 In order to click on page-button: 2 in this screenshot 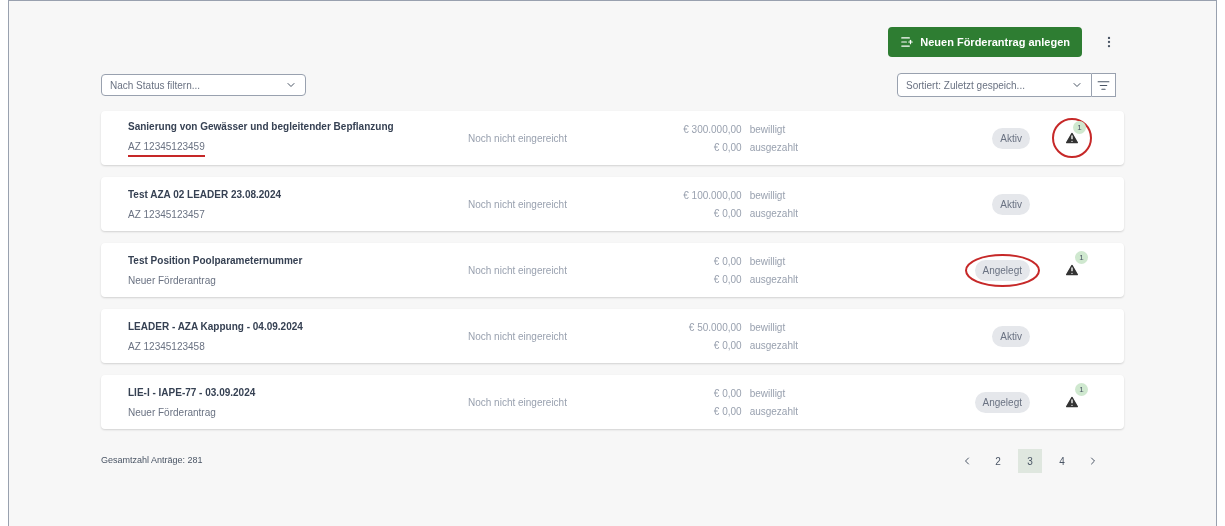, I will do `click(998, 461)`.